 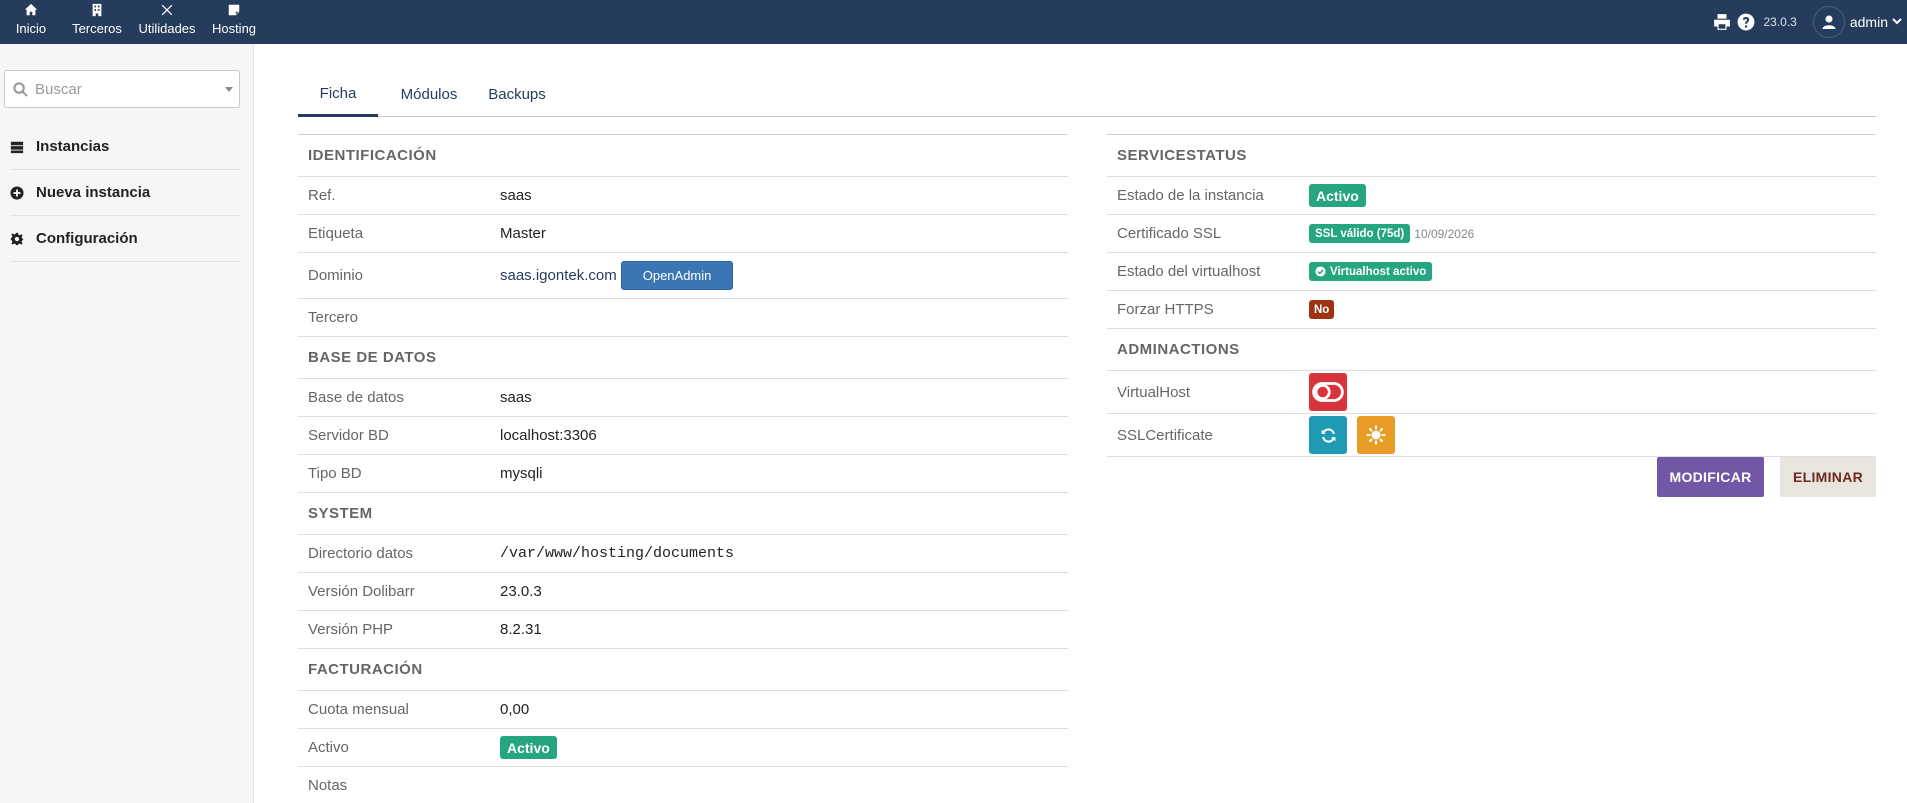 I want to click on renew-ssl-button, so click(x=1328, y=435).